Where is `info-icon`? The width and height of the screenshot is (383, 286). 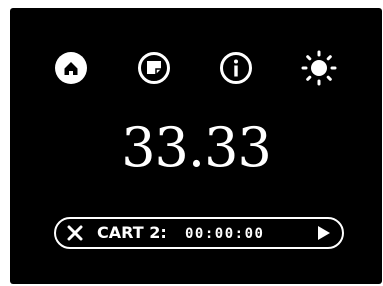
info-icon is located at coordinates (236, 68).